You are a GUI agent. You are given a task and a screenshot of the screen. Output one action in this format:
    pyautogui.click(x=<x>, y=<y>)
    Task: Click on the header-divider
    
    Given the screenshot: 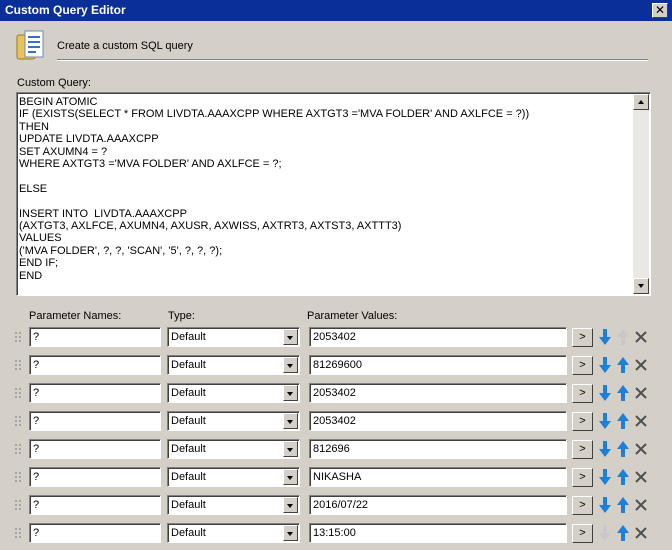 What is the action you would take?
    pyautogui.click(x=352, y=60)
    